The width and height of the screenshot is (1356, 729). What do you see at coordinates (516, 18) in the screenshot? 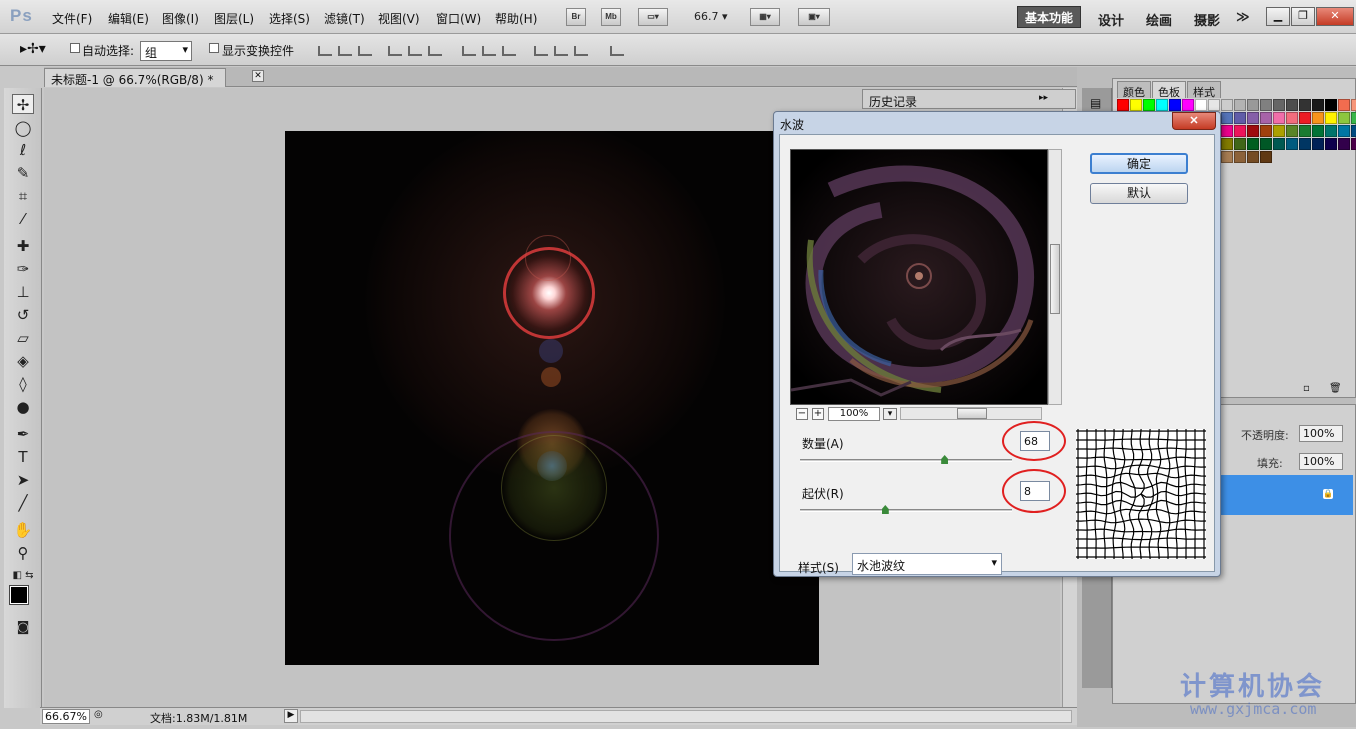
I see `menu-help: 帮助(H)` at bounding box center [516, 18].